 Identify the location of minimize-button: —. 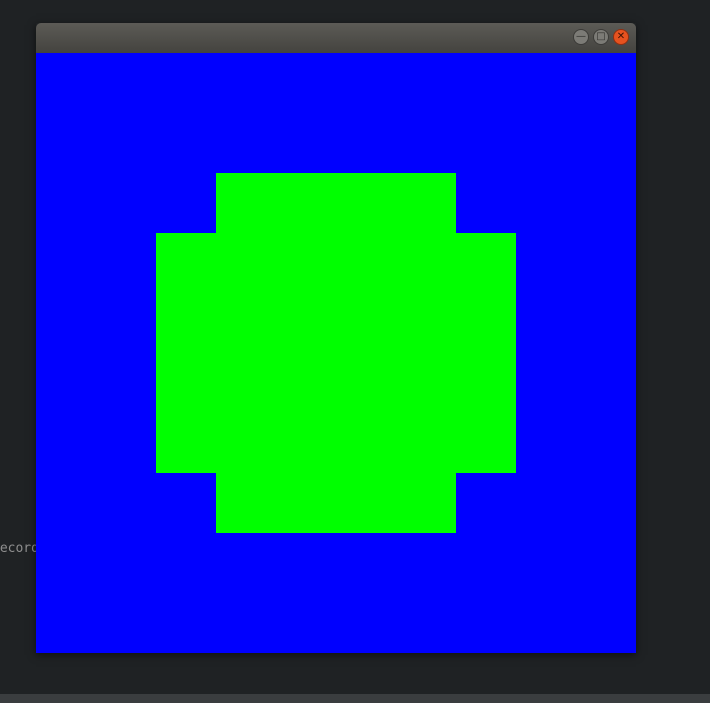
(581, 37).